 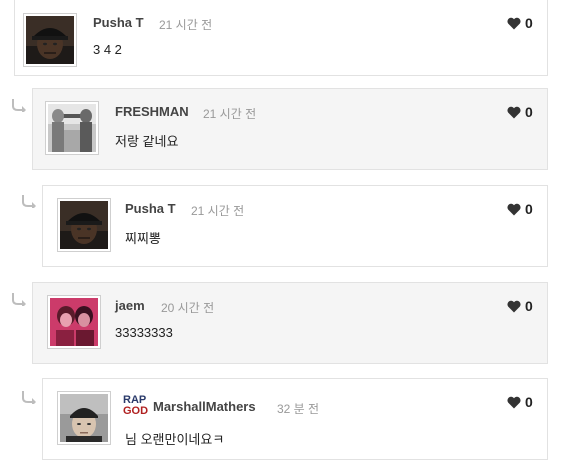 I want to click on person-beanie-avatar-icon, so click(x=84, y=418).